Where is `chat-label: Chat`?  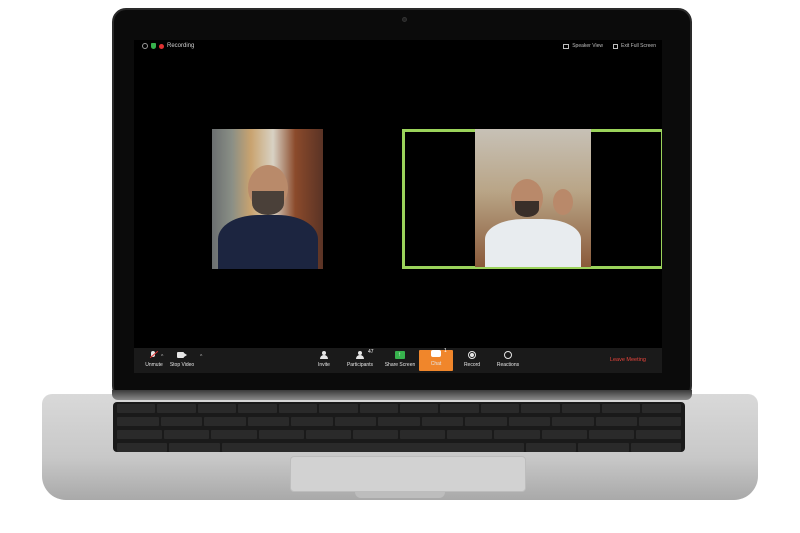
chat-label: Chat is located at coordinates (436, 364).